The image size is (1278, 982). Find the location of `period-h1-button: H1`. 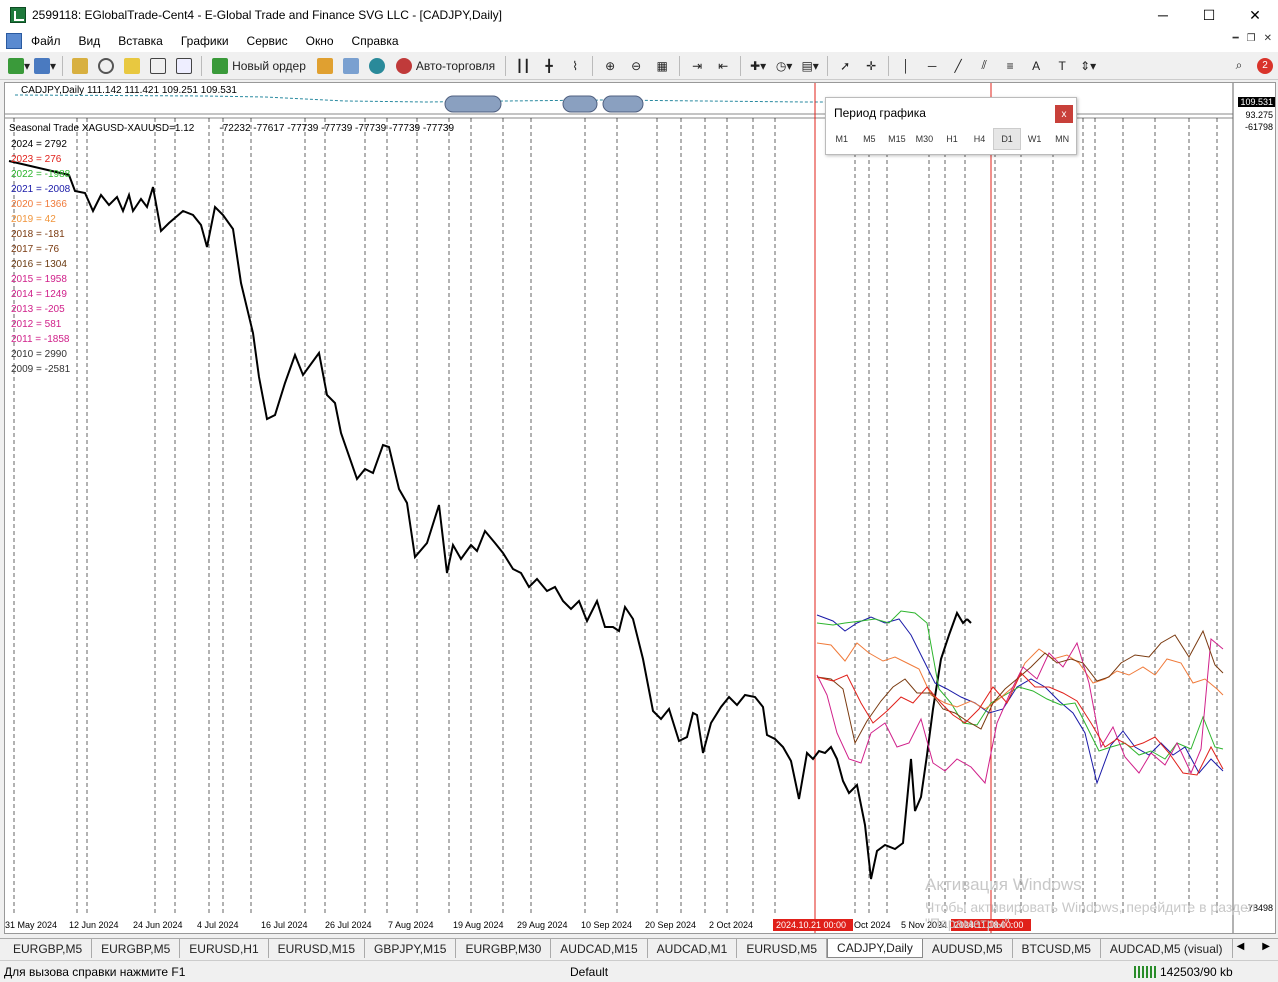

period-h1-button: H1 is located at coordinates (952, 139).